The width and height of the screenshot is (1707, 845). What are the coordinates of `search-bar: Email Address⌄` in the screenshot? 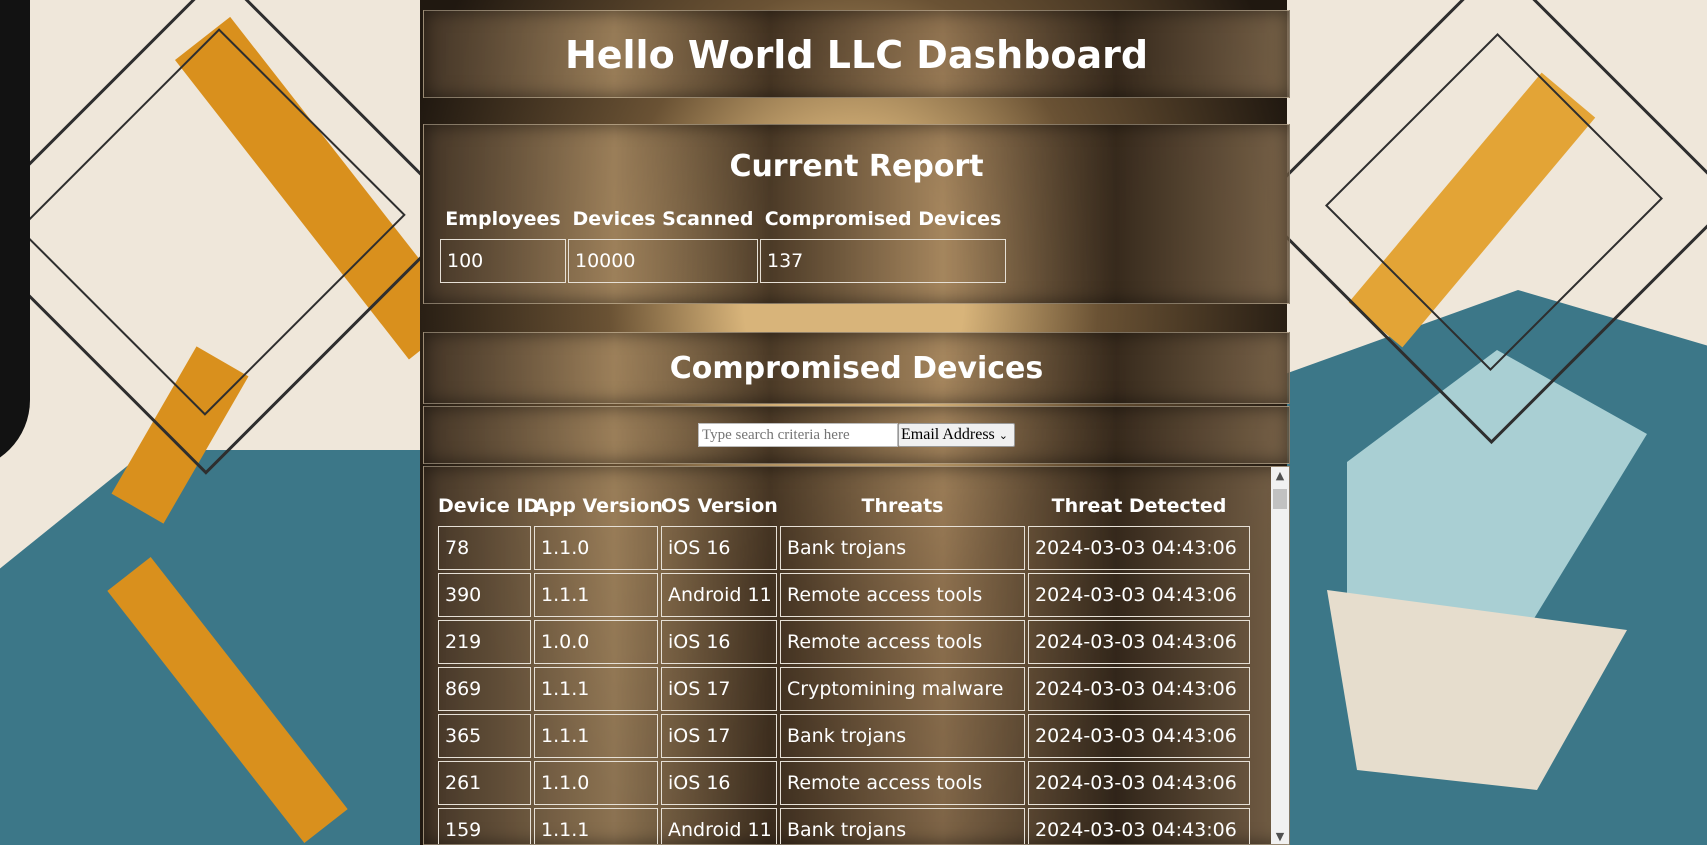 It's located at (856, 435).